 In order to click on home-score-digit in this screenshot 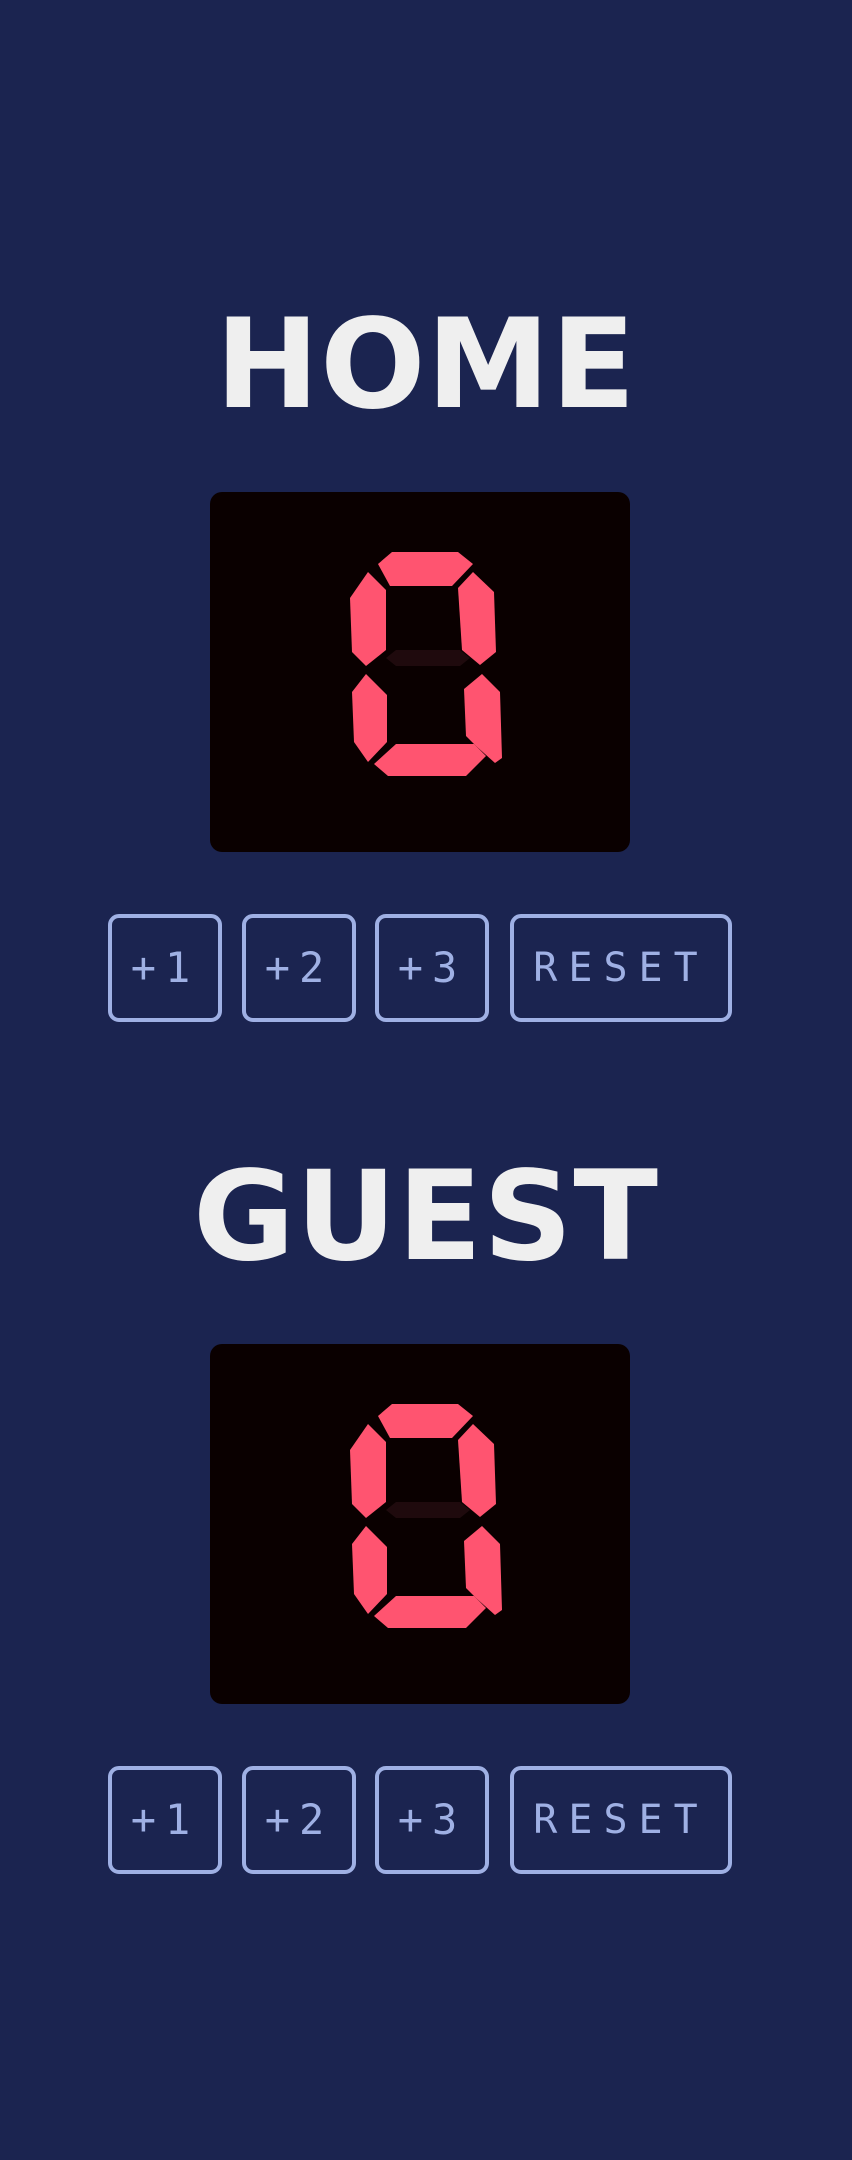, I will do `click(426, 664)`.